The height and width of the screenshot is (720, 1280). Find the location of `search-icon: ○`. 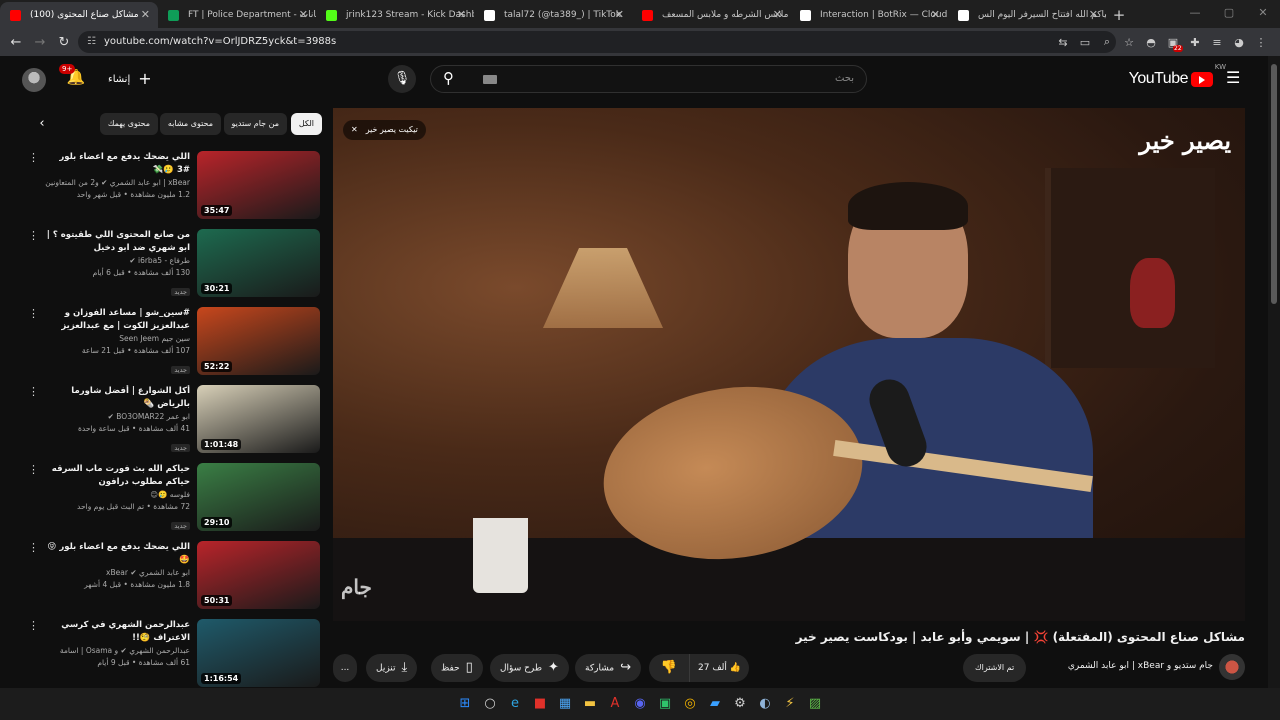

search-icon: ○ is located at coordinates (490, 704).